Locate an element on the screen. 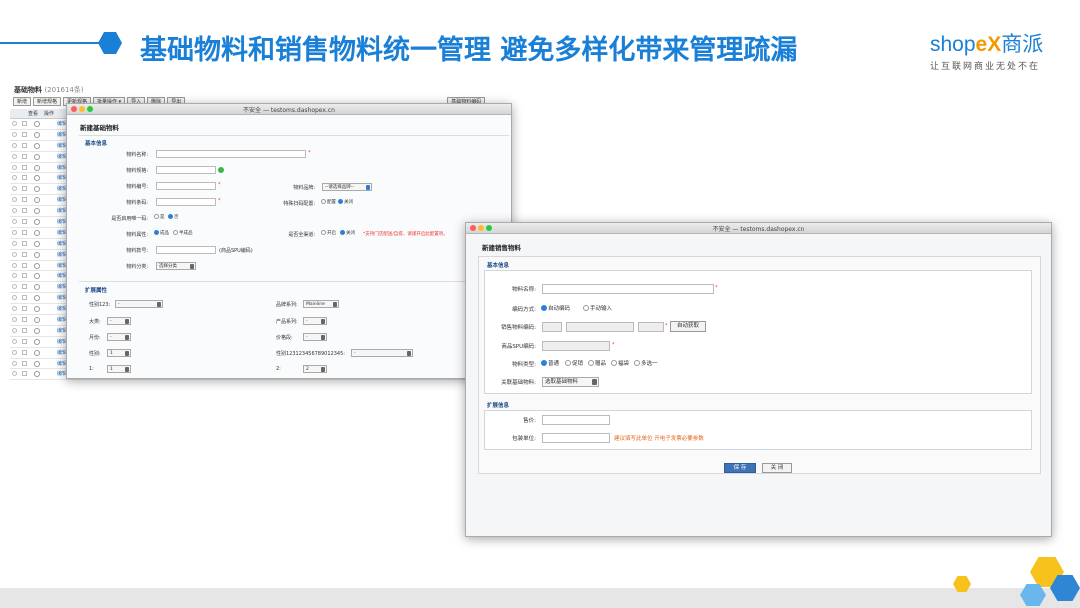  material-spec-input is located at coordinates (186, 170).